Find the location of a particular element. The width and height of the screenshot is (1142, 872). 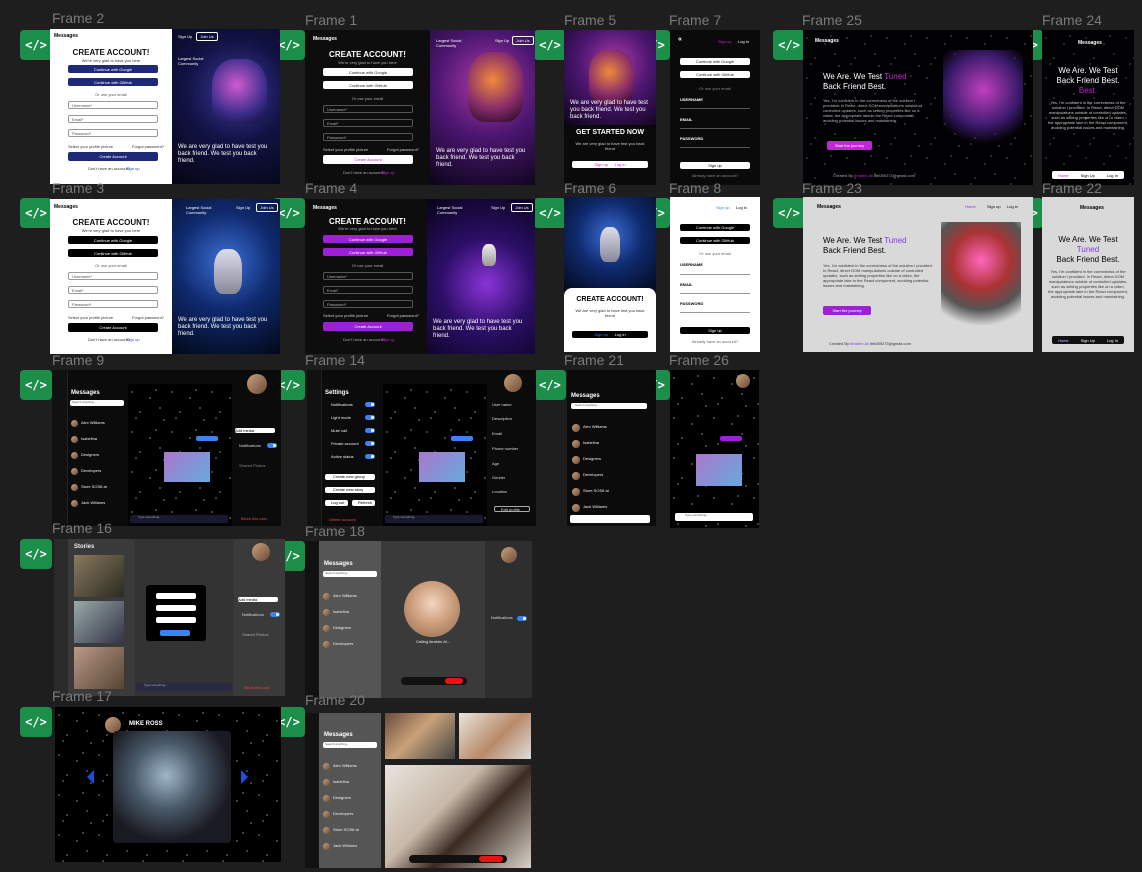

list-item: Developers is located at coordinates (97, 474).